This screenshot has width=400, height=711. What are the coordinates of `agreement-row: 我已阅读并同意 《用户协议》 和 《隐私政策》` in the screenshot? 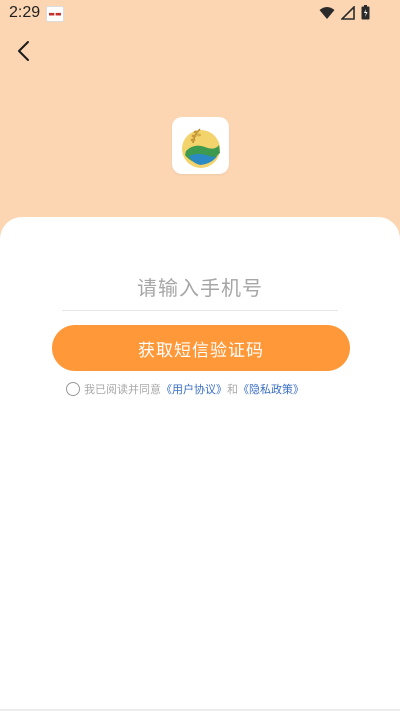 It's located at (185, 389).